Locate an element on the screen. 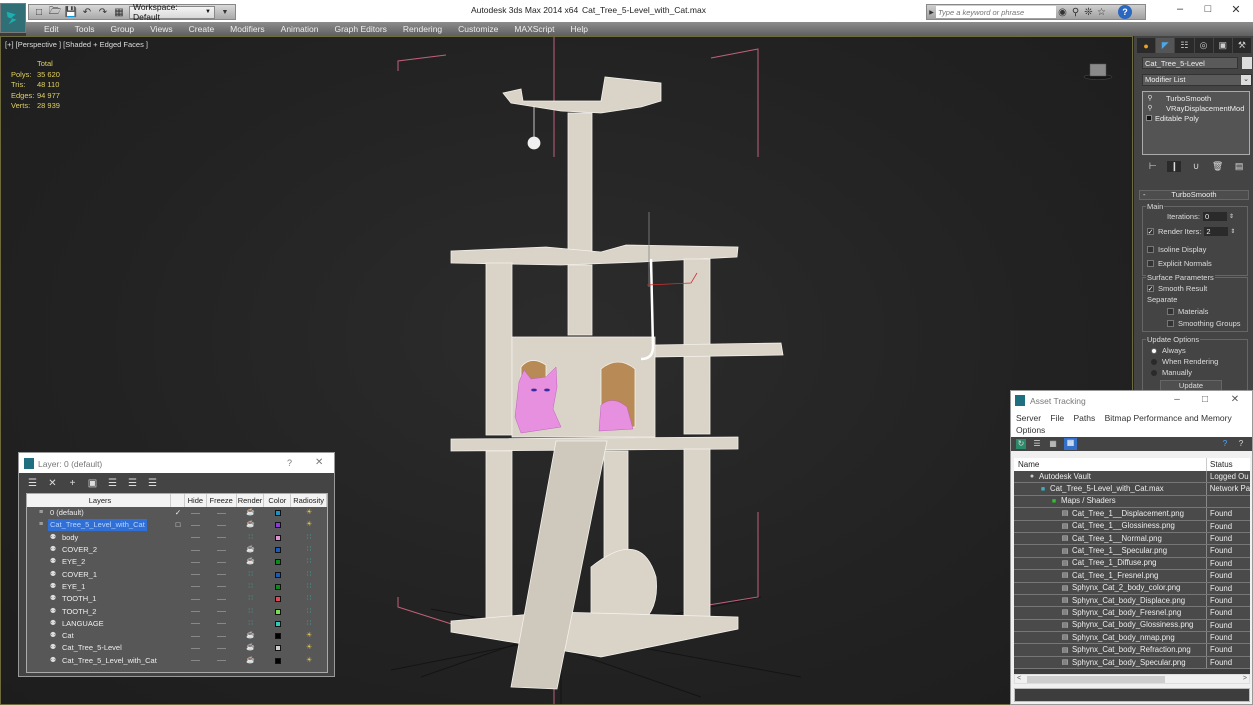 The image size is (1253, 705). asset-row: ▤ Sphynx_Cat_body_Specular.png Found is located at coordinates (1132, 663).